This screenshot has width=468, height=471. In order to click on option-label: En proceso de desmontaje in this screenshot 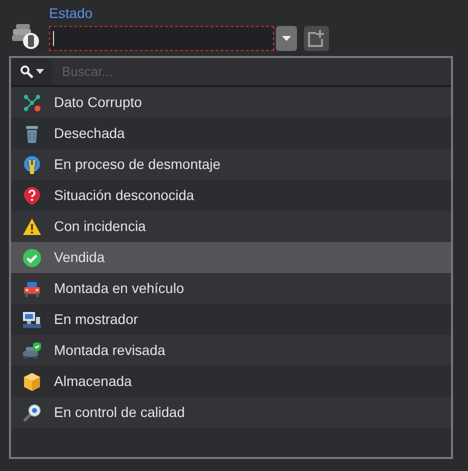, I will do `click(137, 164)`.